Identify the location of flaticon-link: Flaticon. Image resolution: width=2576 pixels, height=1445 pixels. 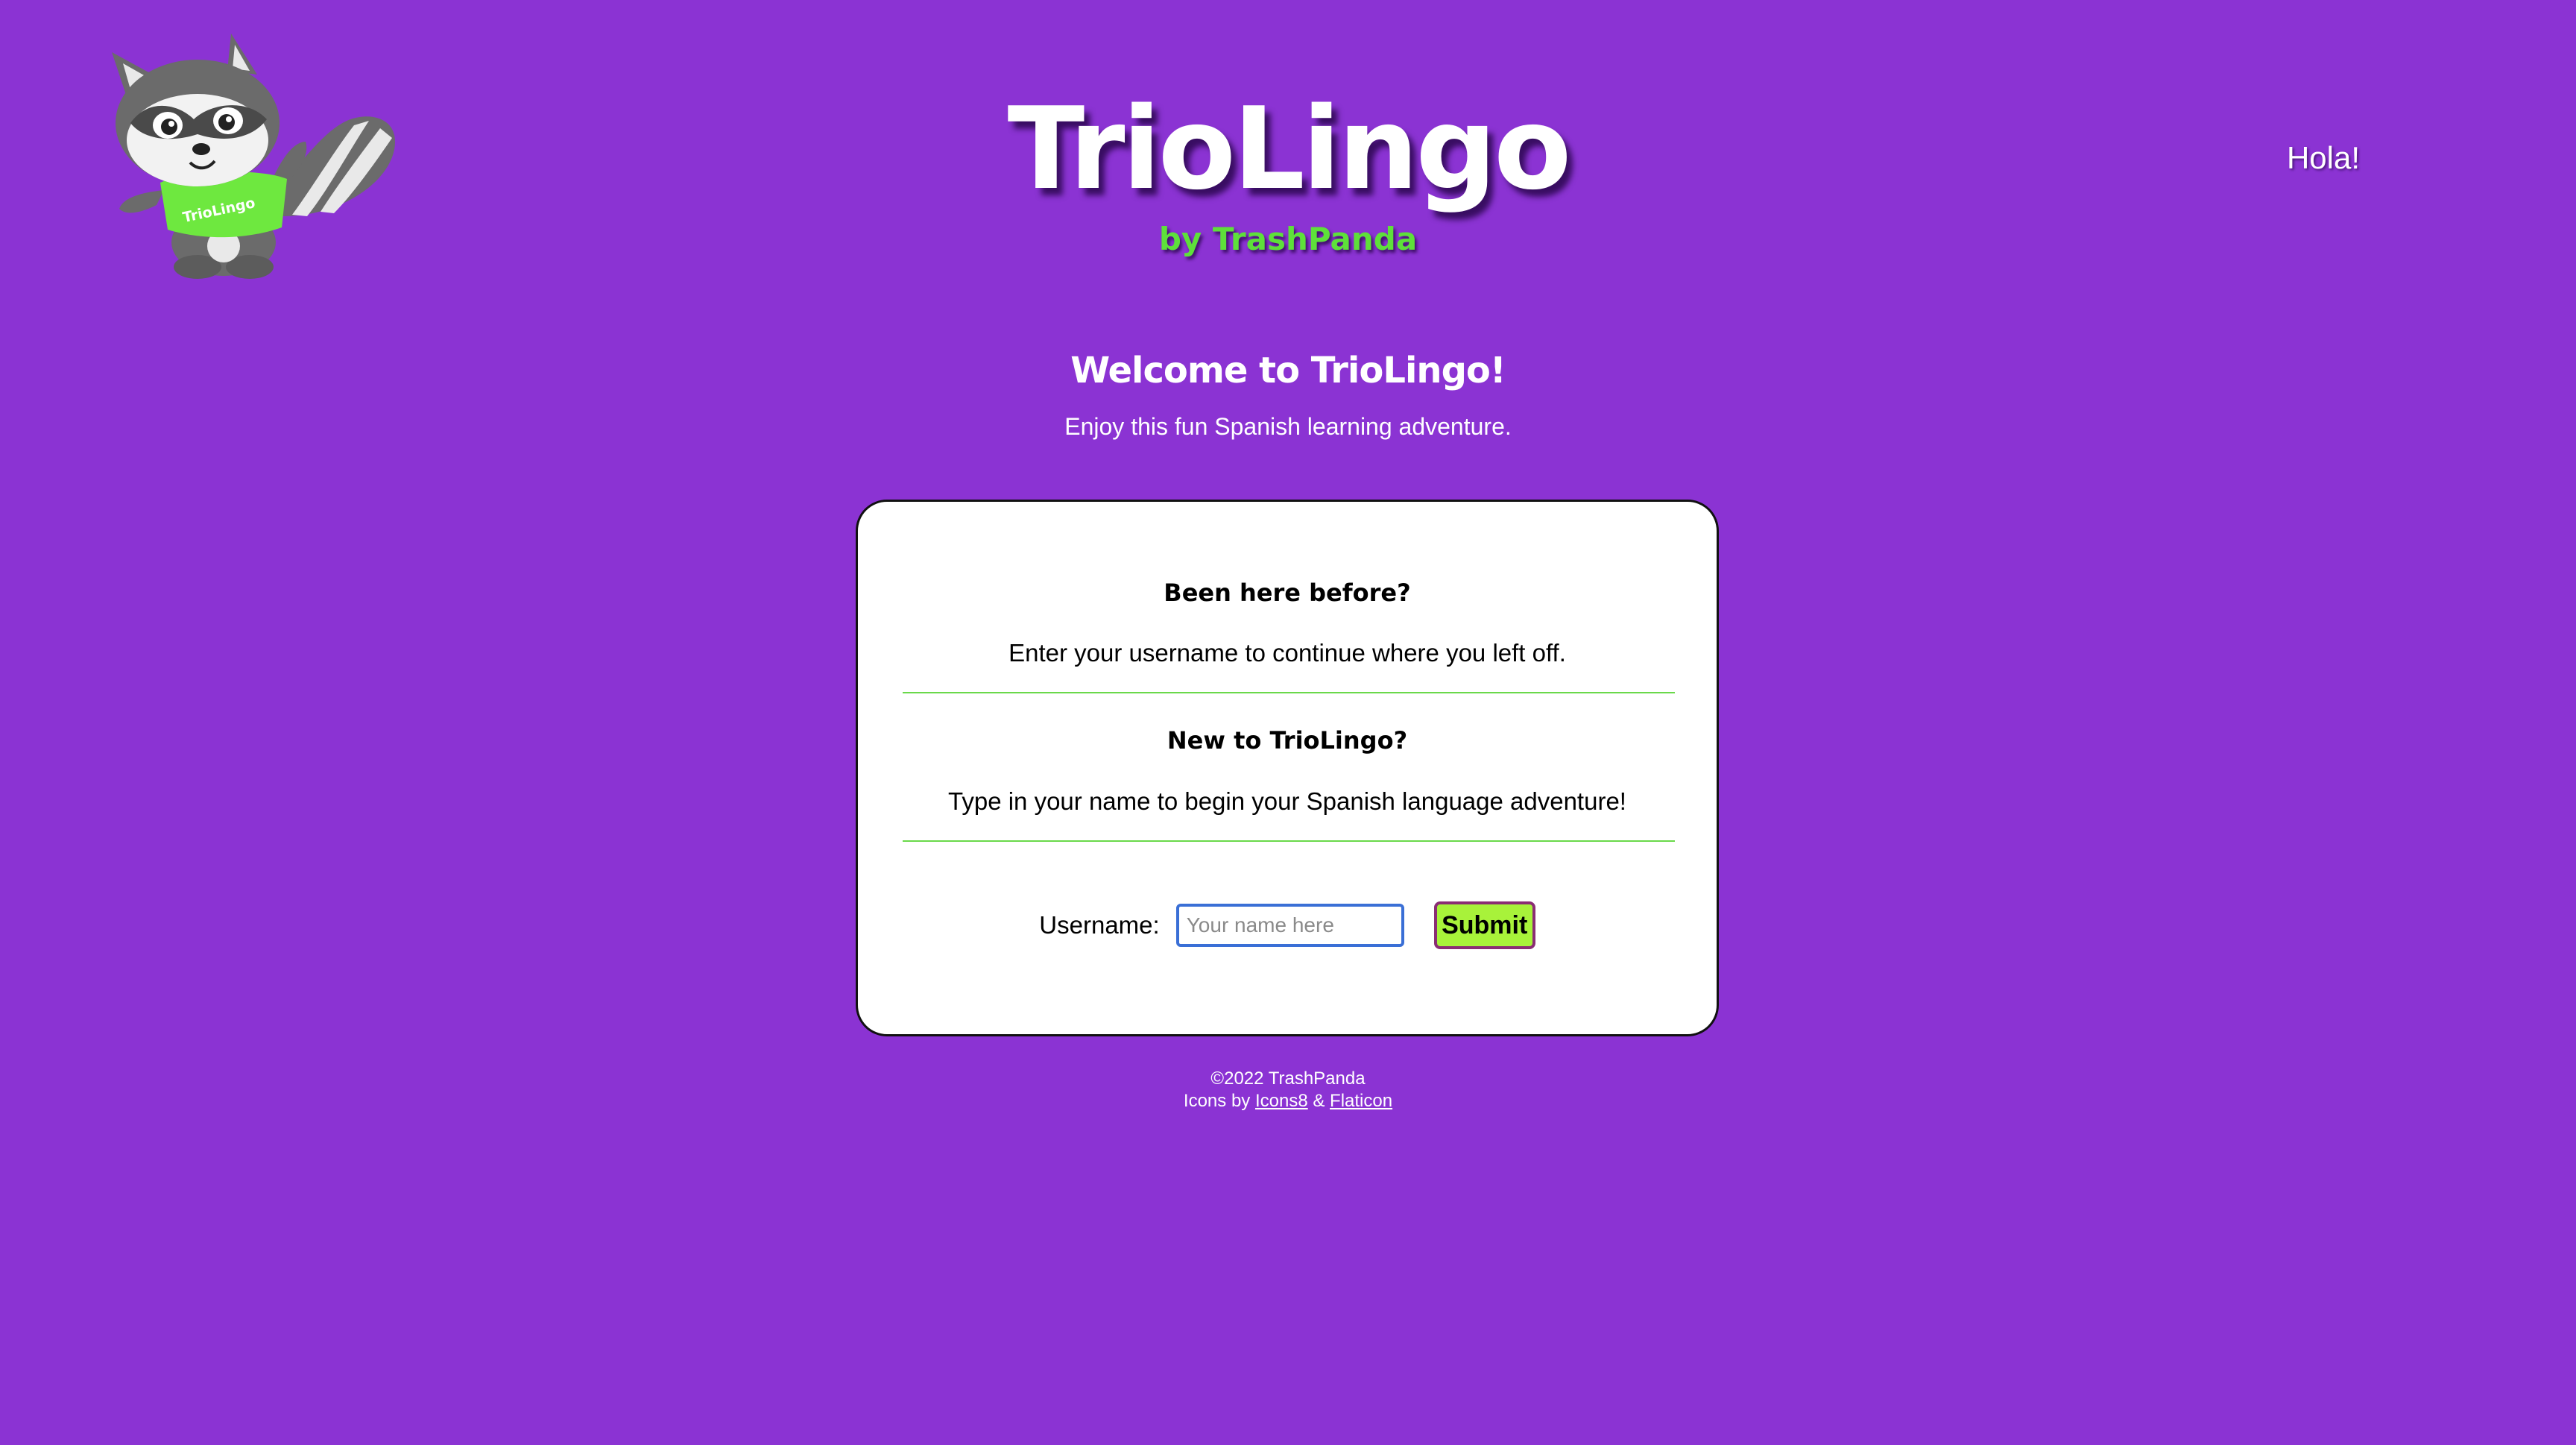
(1361, 1101).